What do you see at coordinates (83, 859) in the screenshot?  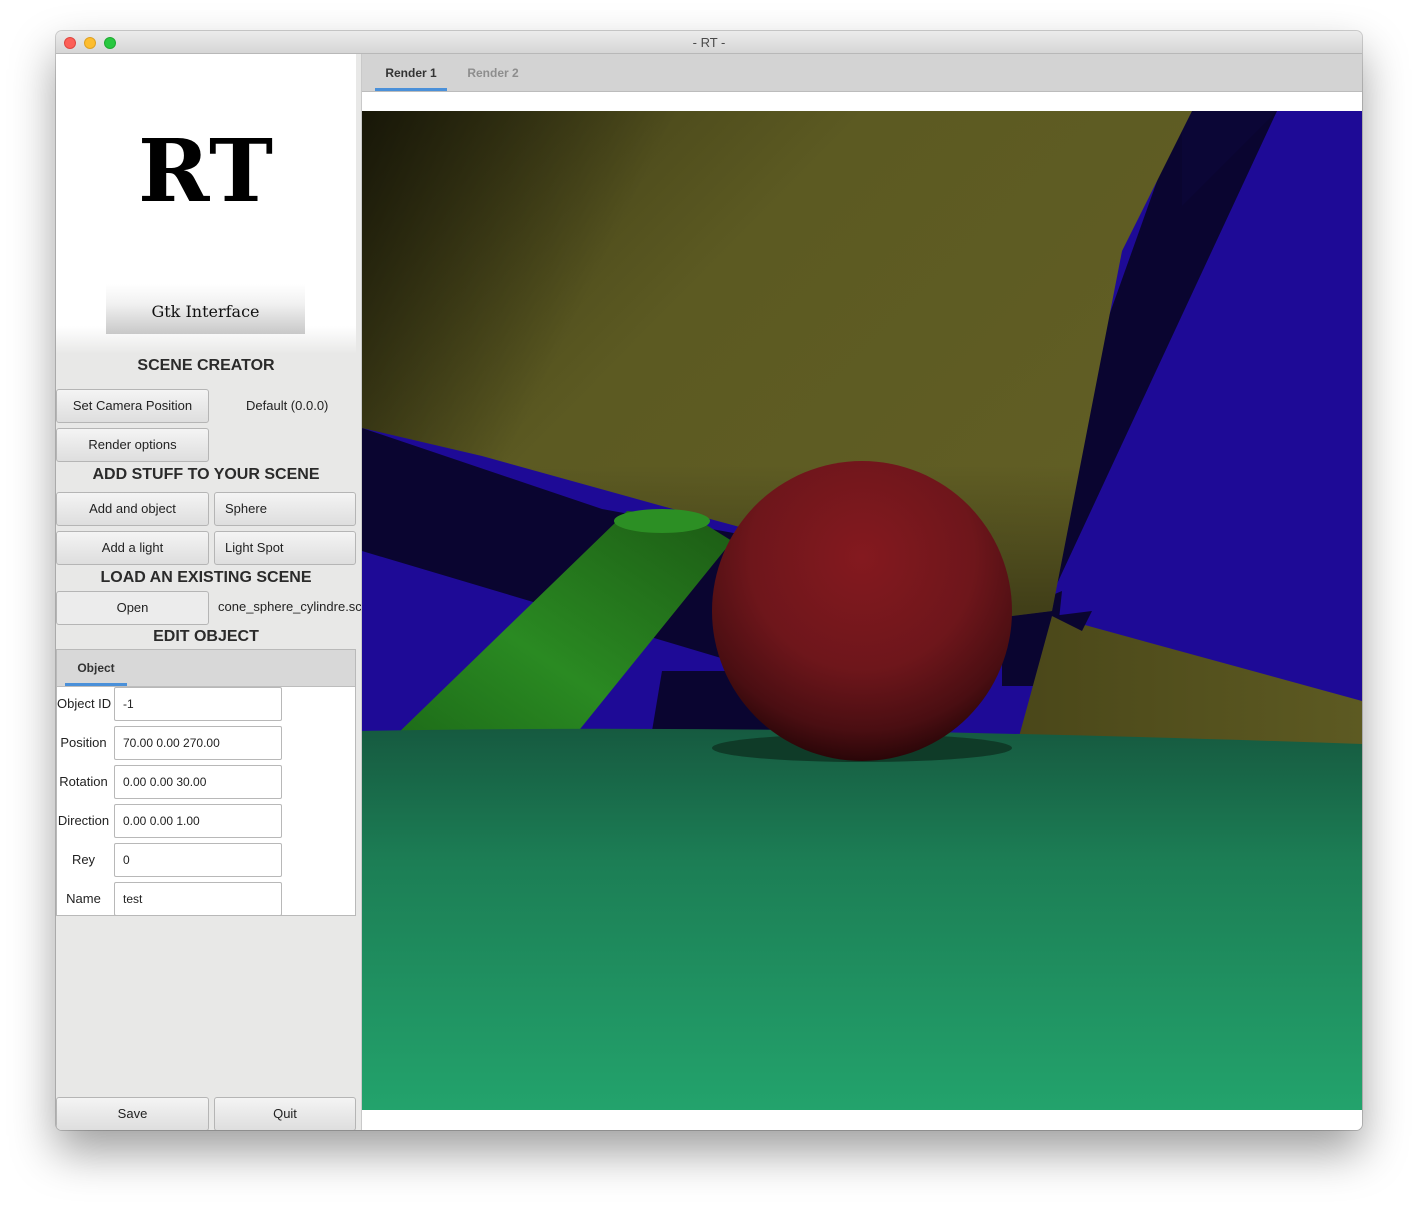 I see `rey-label: Rey` at bounding box center [83, 859].